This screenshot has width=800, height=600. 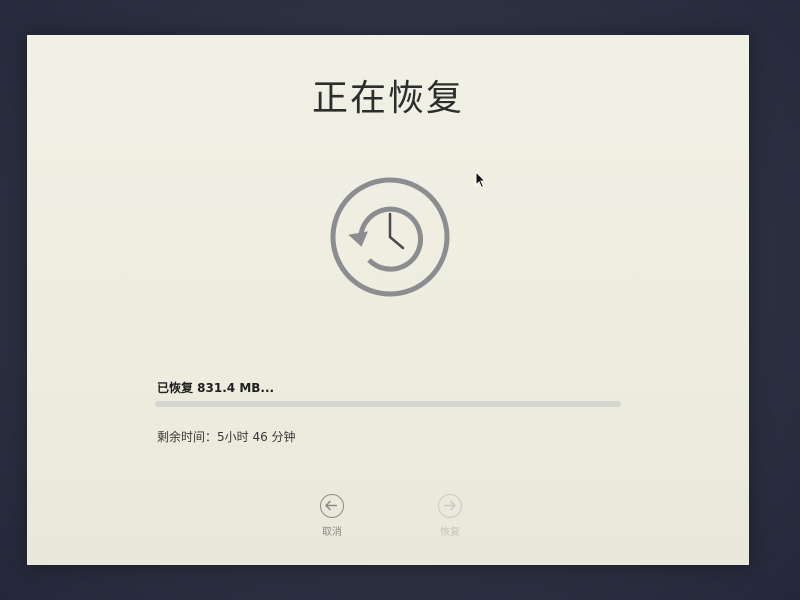 I want to click on arrow-right-circle-icon, so click(x=450, y=506).